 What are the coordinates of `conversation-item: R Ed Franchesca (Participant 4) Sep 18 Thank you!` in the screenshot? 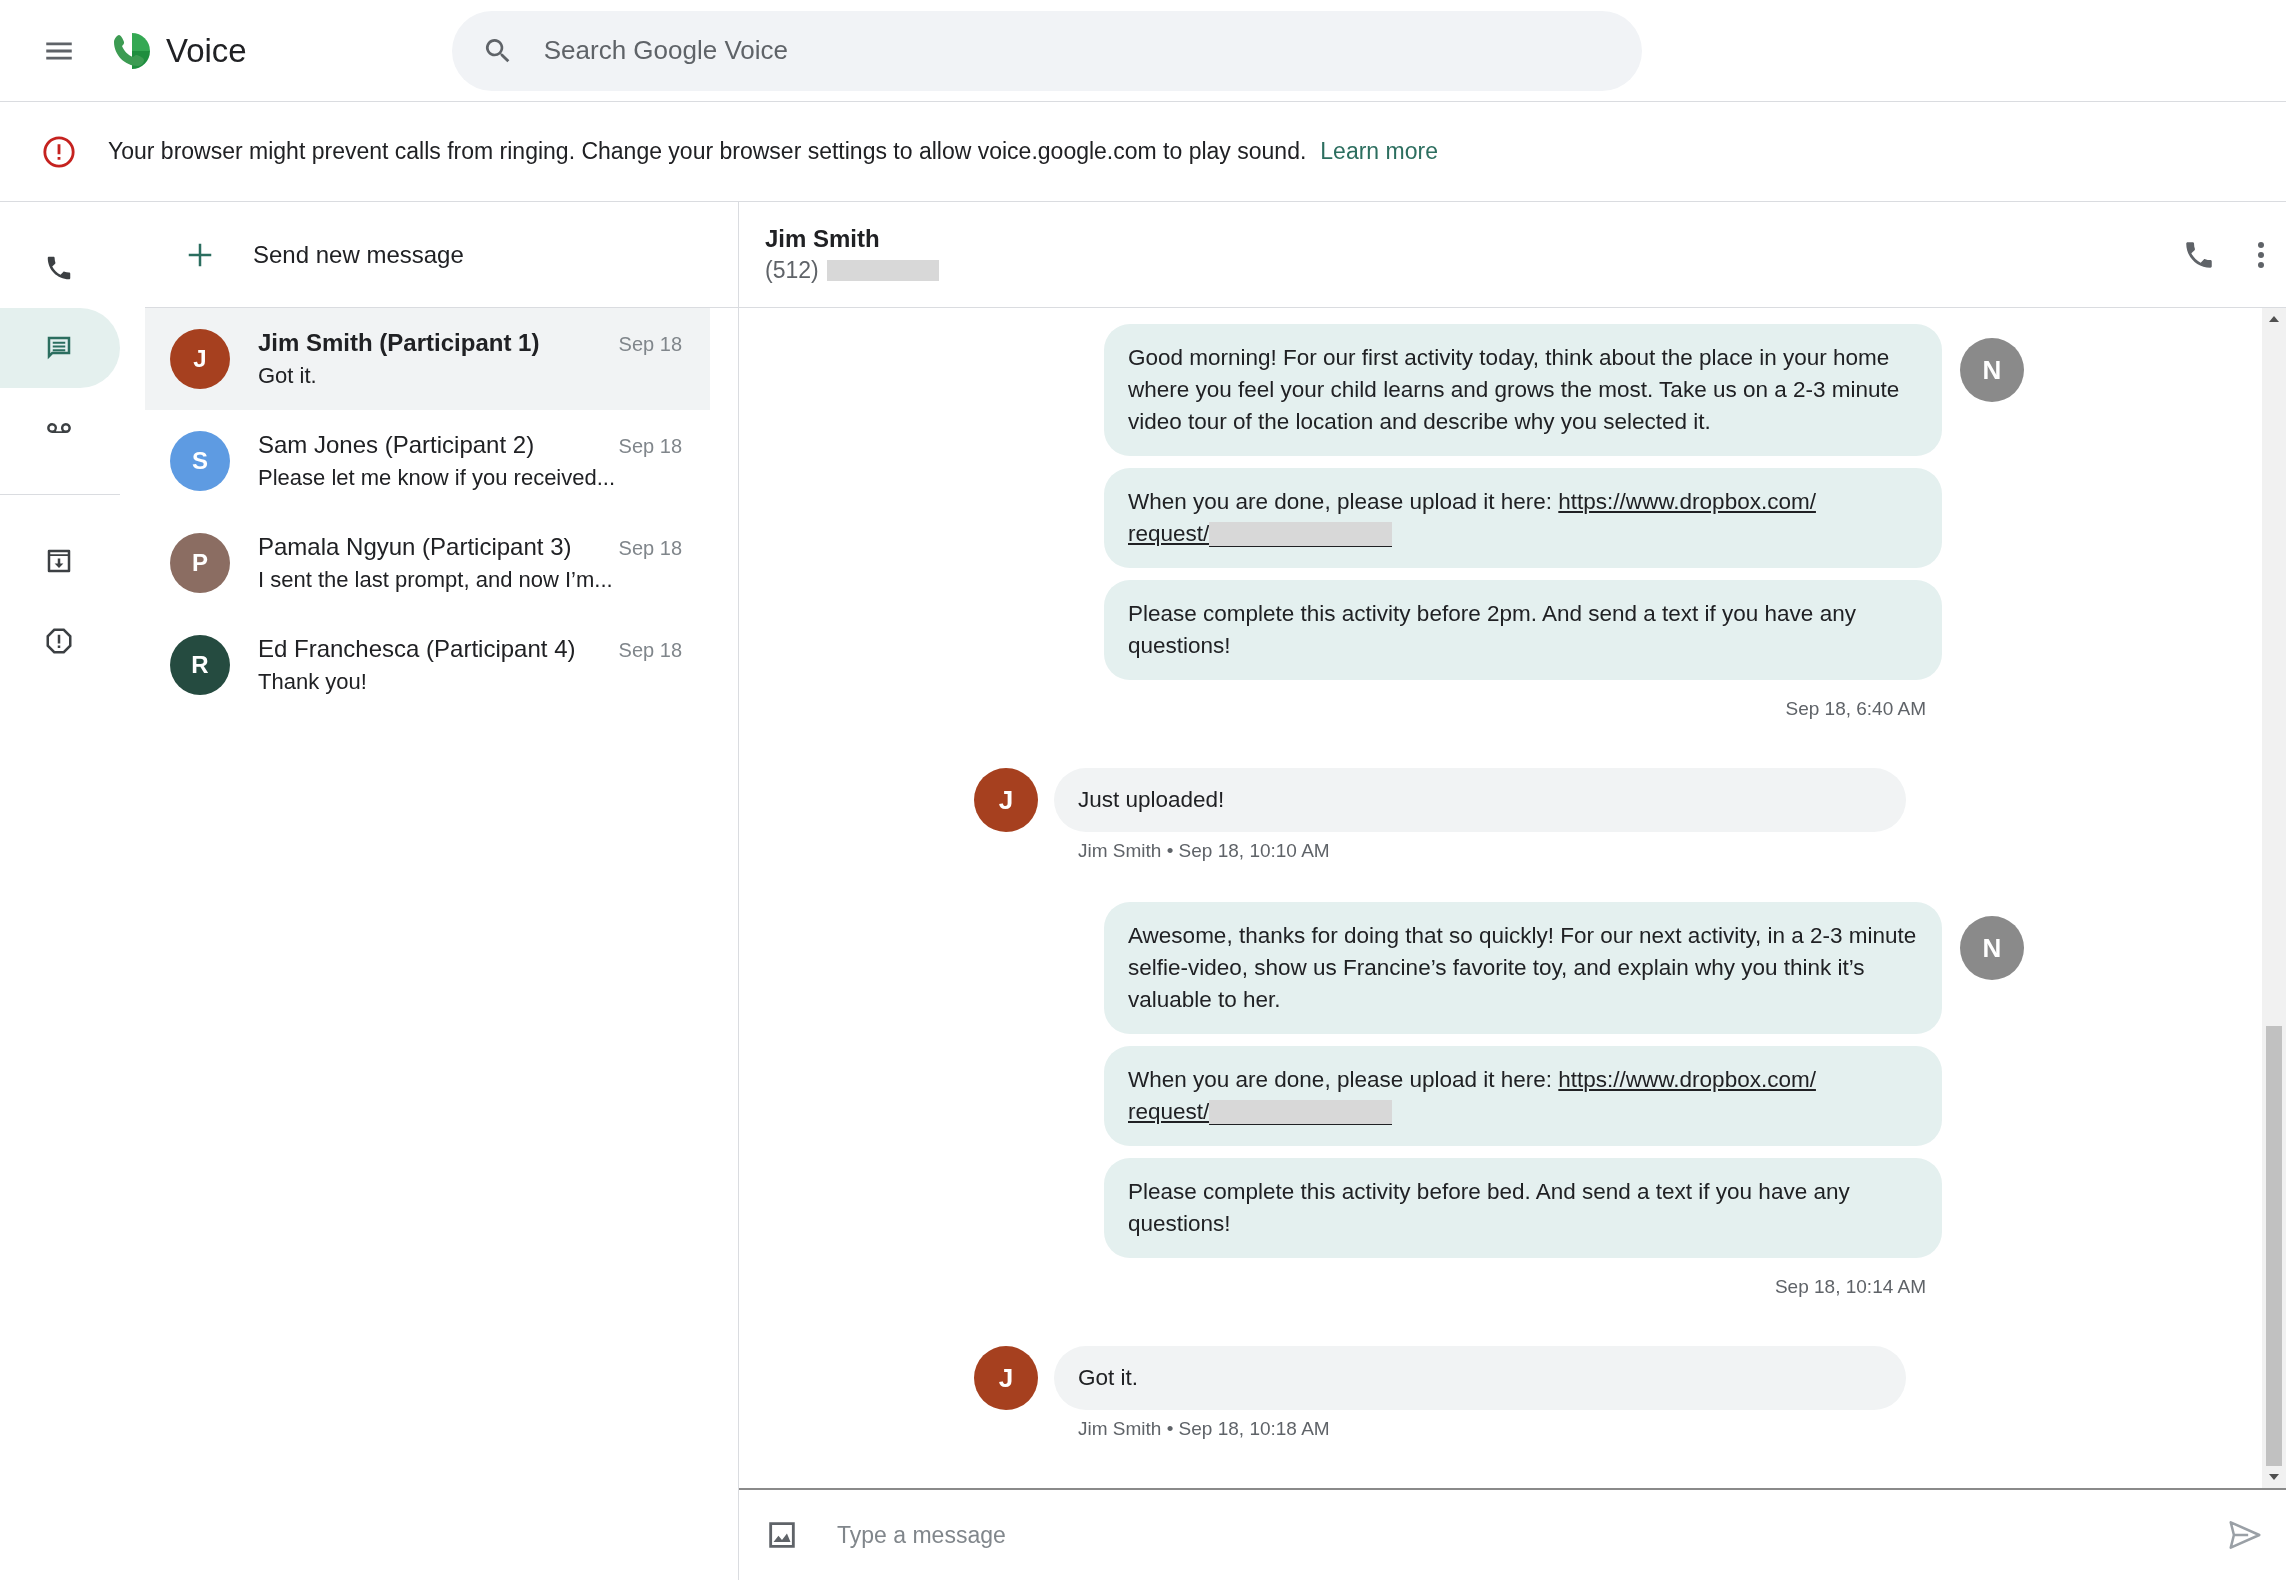 It's located at (427, 665).